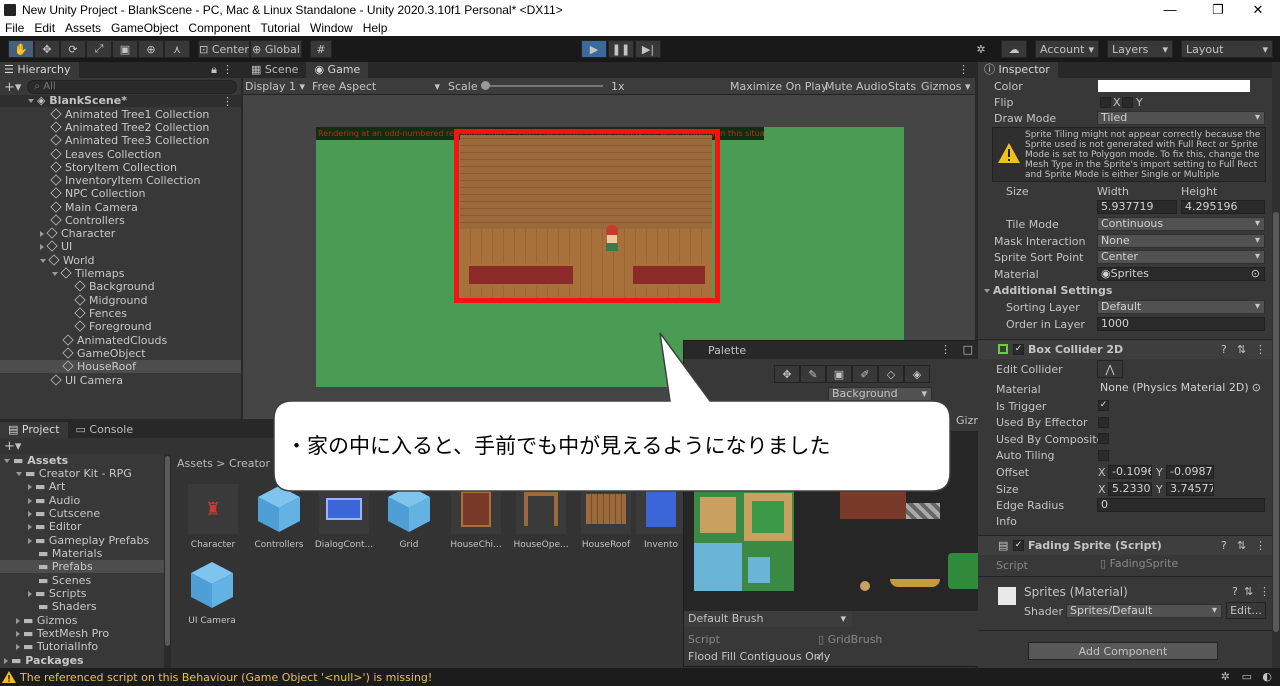 This screenshot has width=1280, height=686. What do you see at coordinates (87, 220) in the screenshot?
I see `hierarchy-item: Controllers` at bounding box center [87, 220].